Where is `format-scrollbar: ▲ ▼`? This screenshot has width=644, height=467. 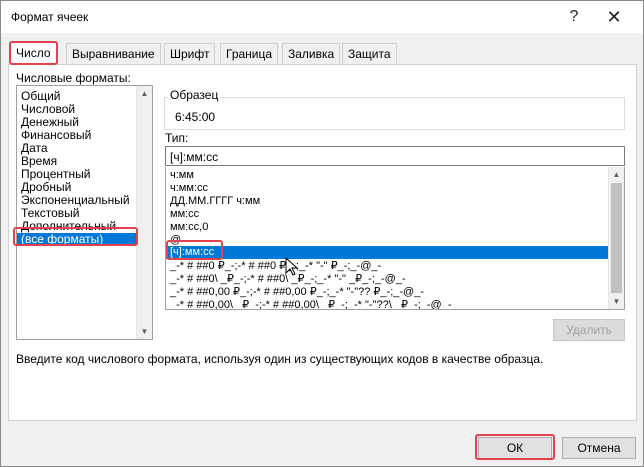 format-scrollbar: ▲ ▼ is located at coordinates (616, 238).